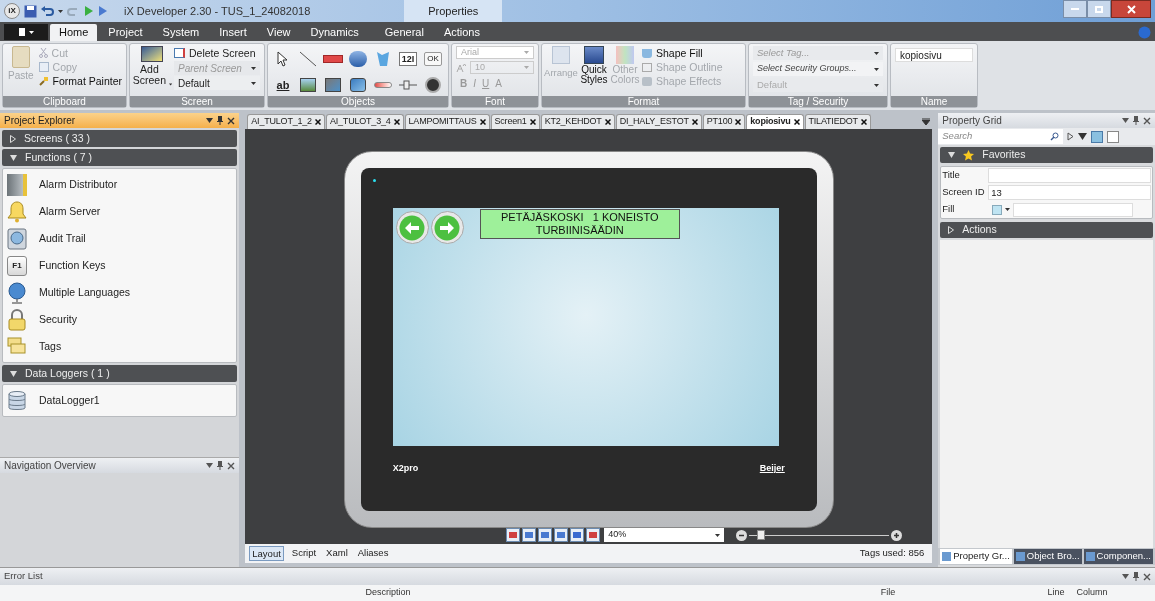 The image size is (1155, 601). Describe the element at coordinates (433, 59) in the screenshot. I see `button-tool-icon: OK` at that location.